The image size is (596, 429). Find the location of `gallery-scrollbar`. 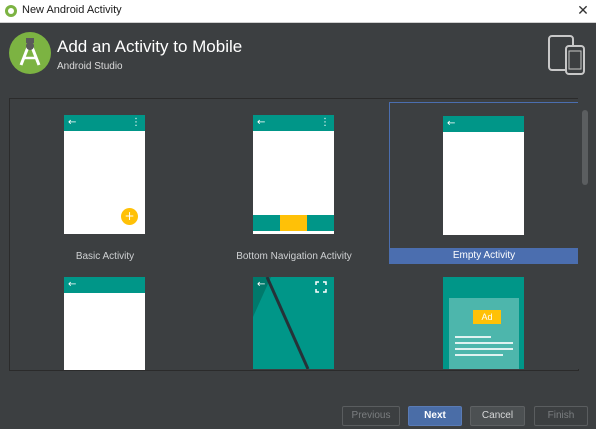

gallery-scrollbar is located at coordinates (584, 233).